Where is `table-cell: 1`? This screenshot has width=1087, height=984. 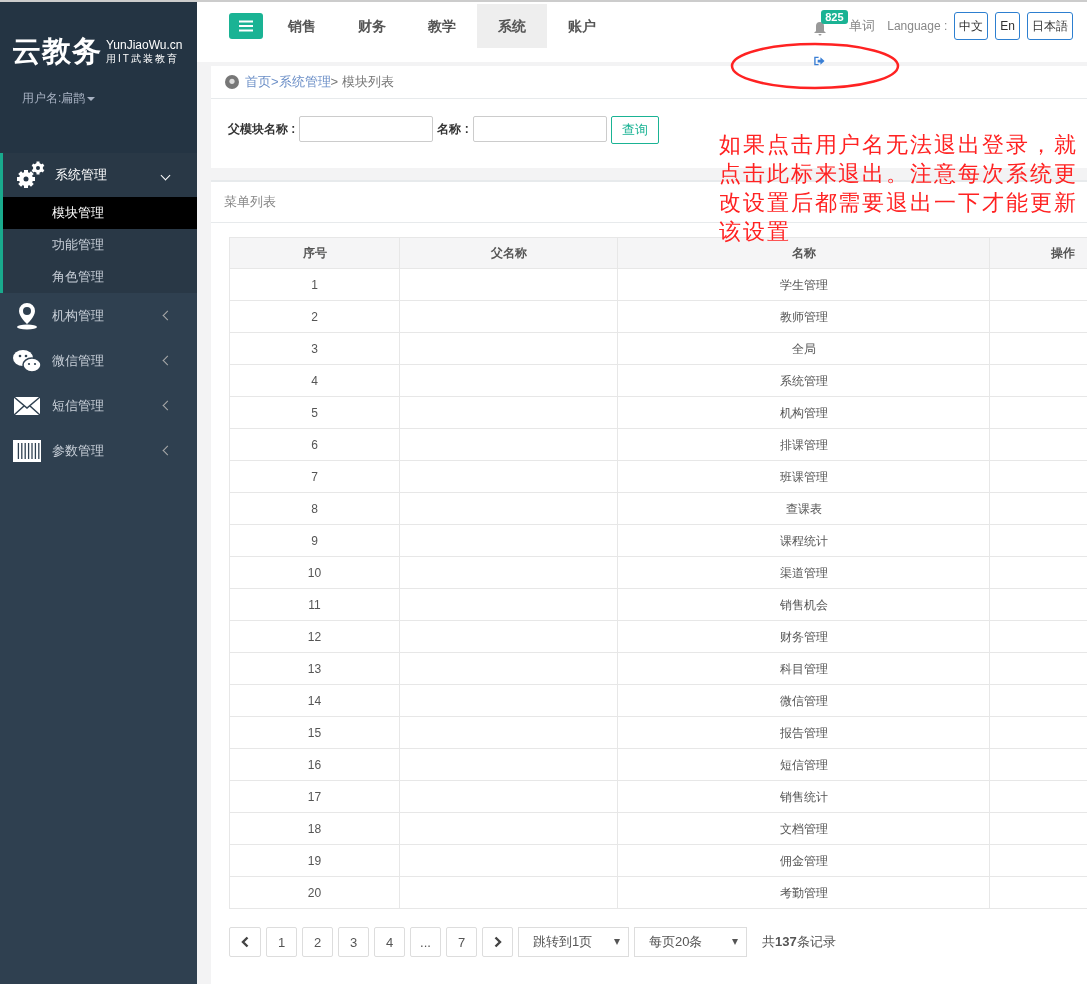
table-cell: 1 is located at coordinates (314, 284).